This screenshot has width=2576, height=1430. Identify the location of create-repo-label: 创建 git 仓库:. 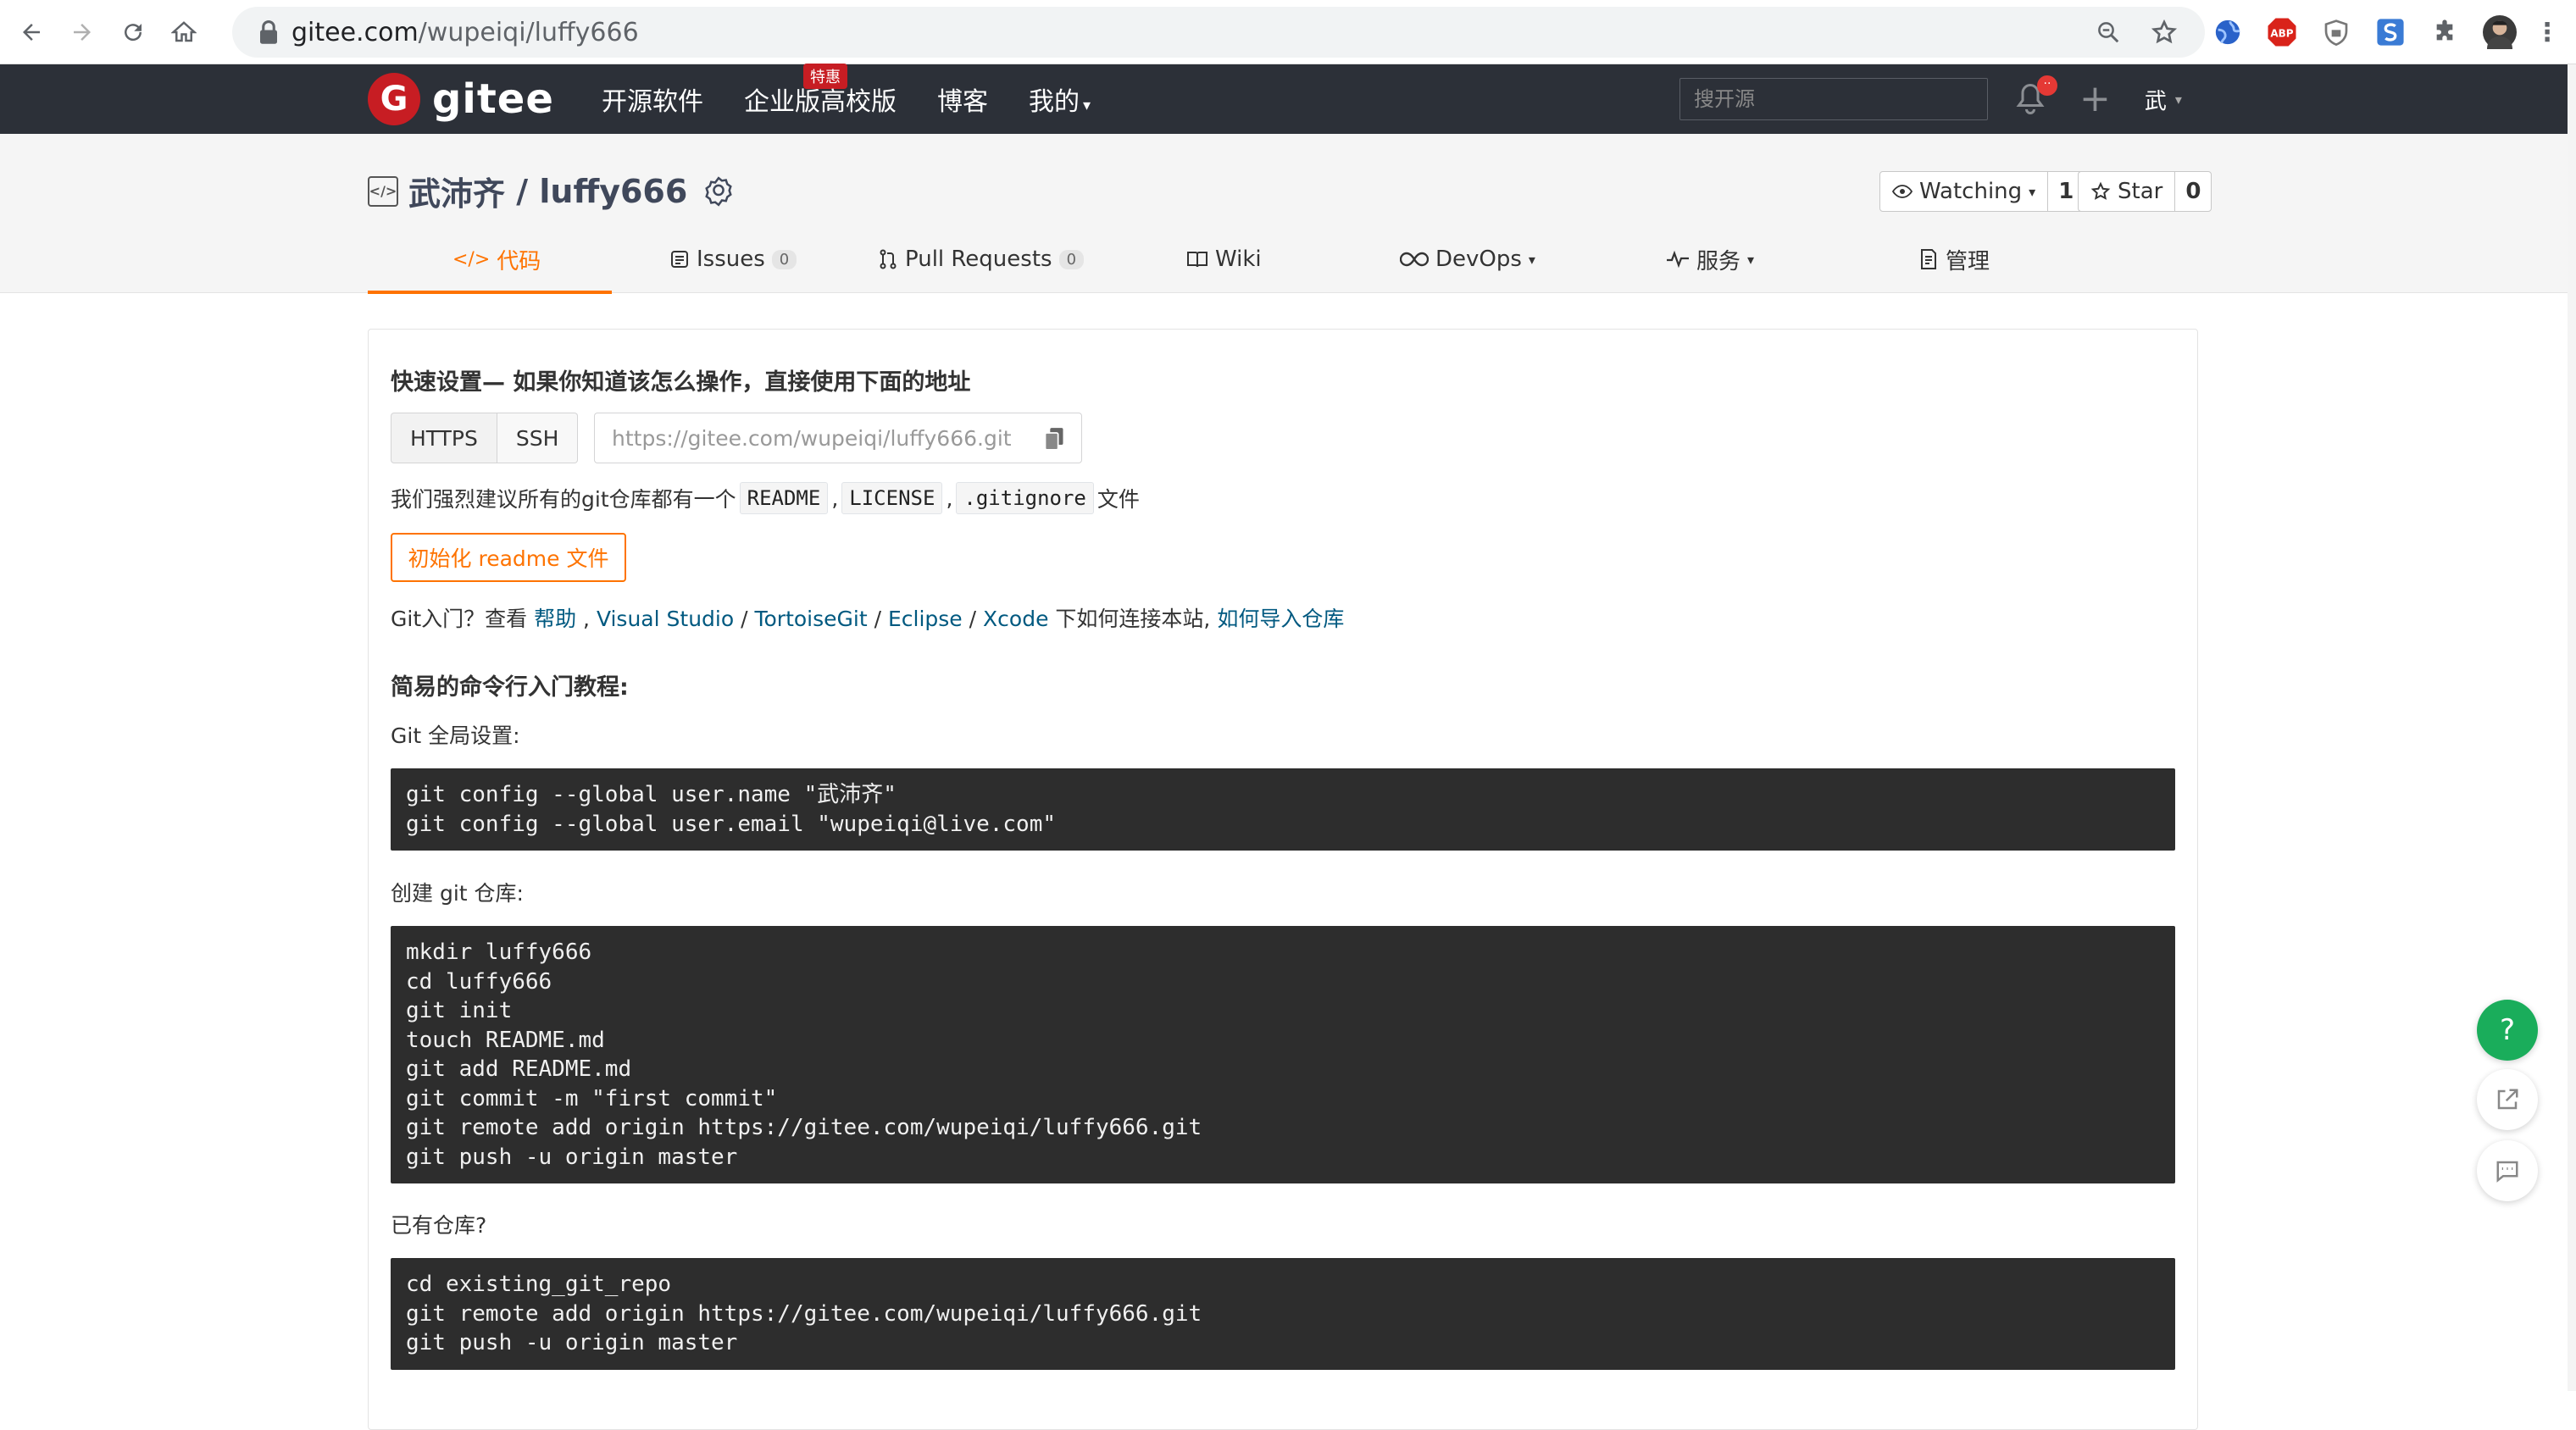
(457, 894).